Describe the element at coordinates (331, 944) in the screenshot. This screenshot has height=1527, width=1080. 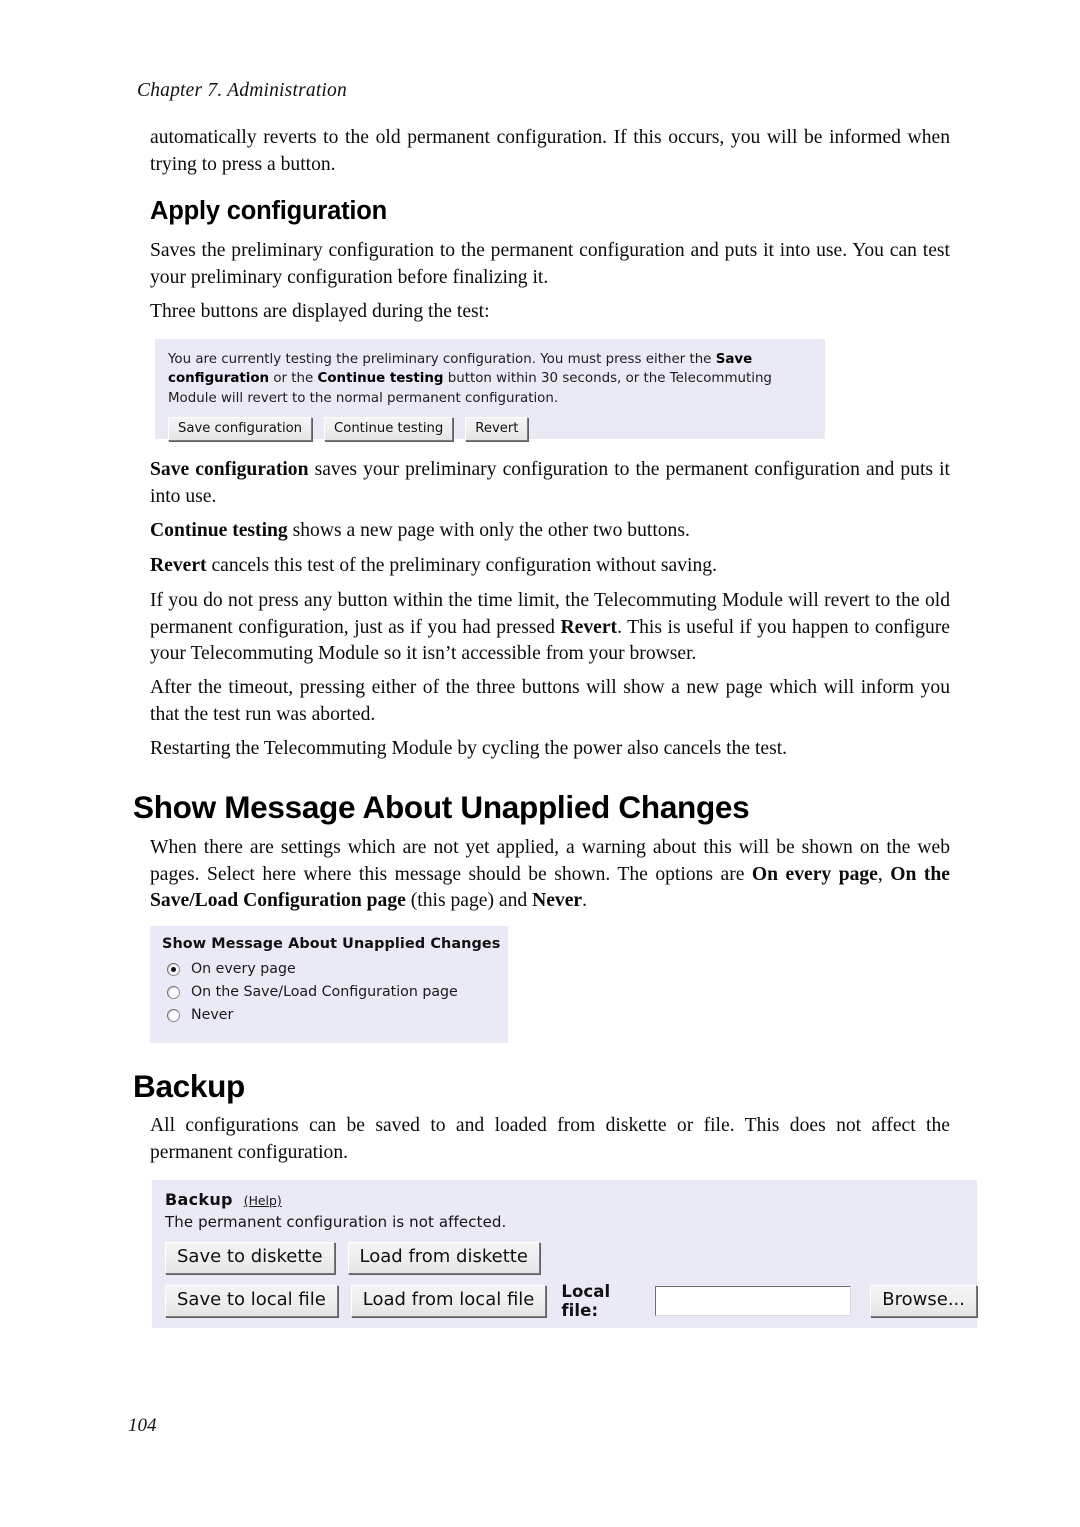
I see `radio-panel-title: Show Message About Unapplied Changes` at that location.